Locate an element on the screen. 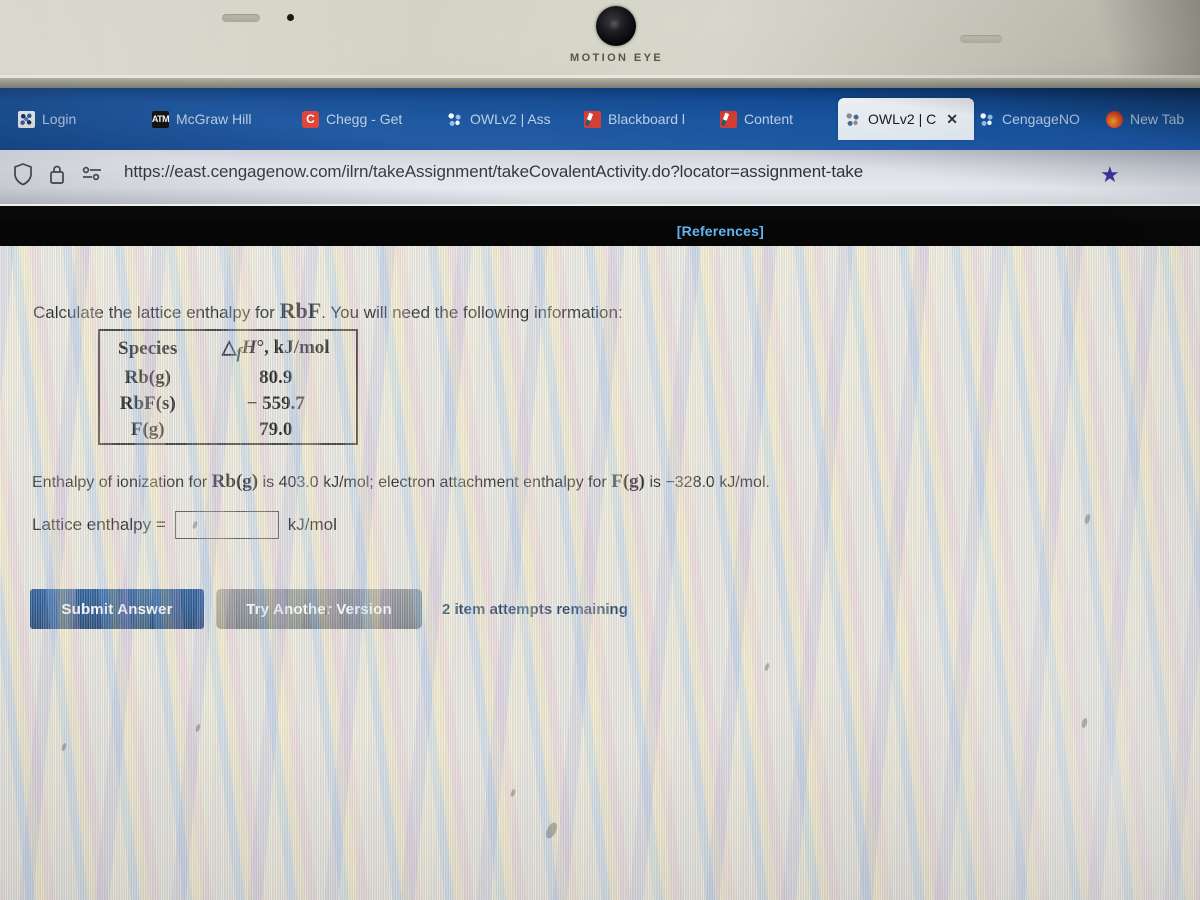 The image size is (1200, 900). species-f-g: F(g) is located at coordinates (147, 429).